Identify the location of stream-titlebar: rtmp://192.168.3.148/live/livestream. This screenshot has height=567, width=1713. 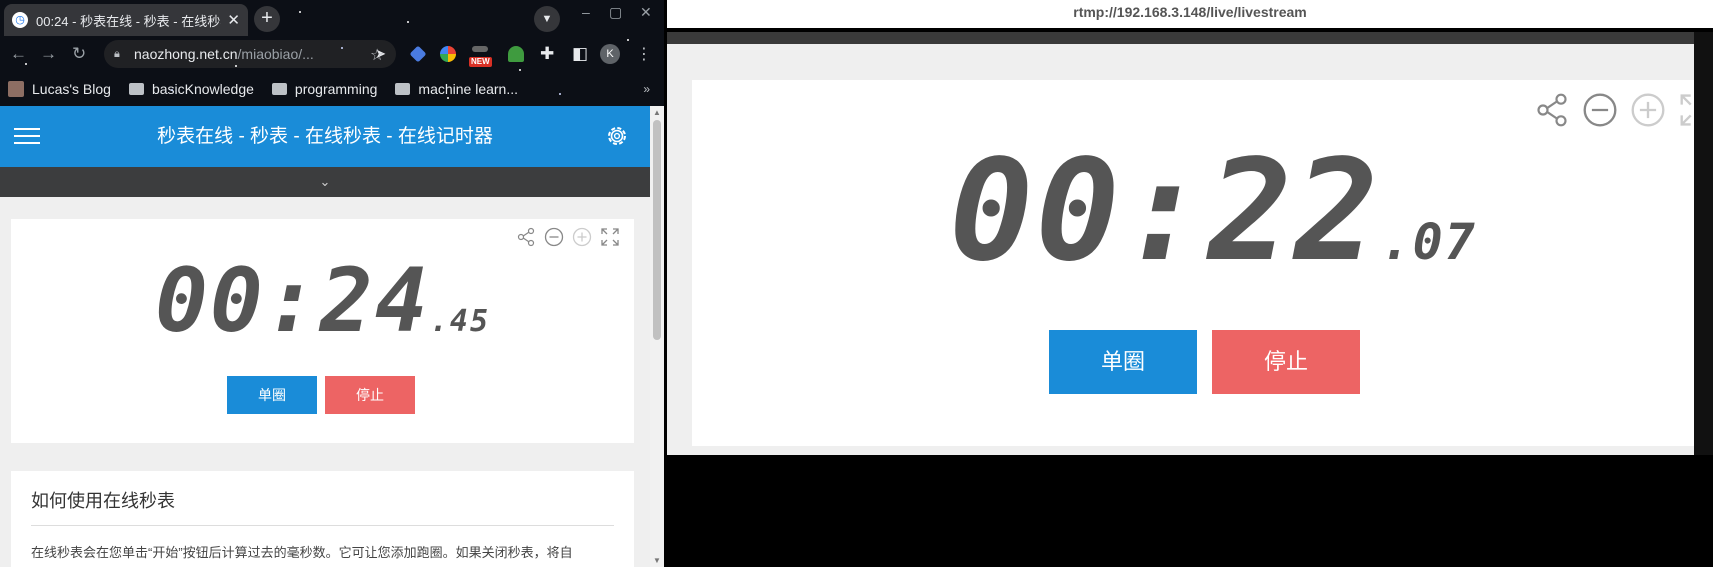
(1190, 14).